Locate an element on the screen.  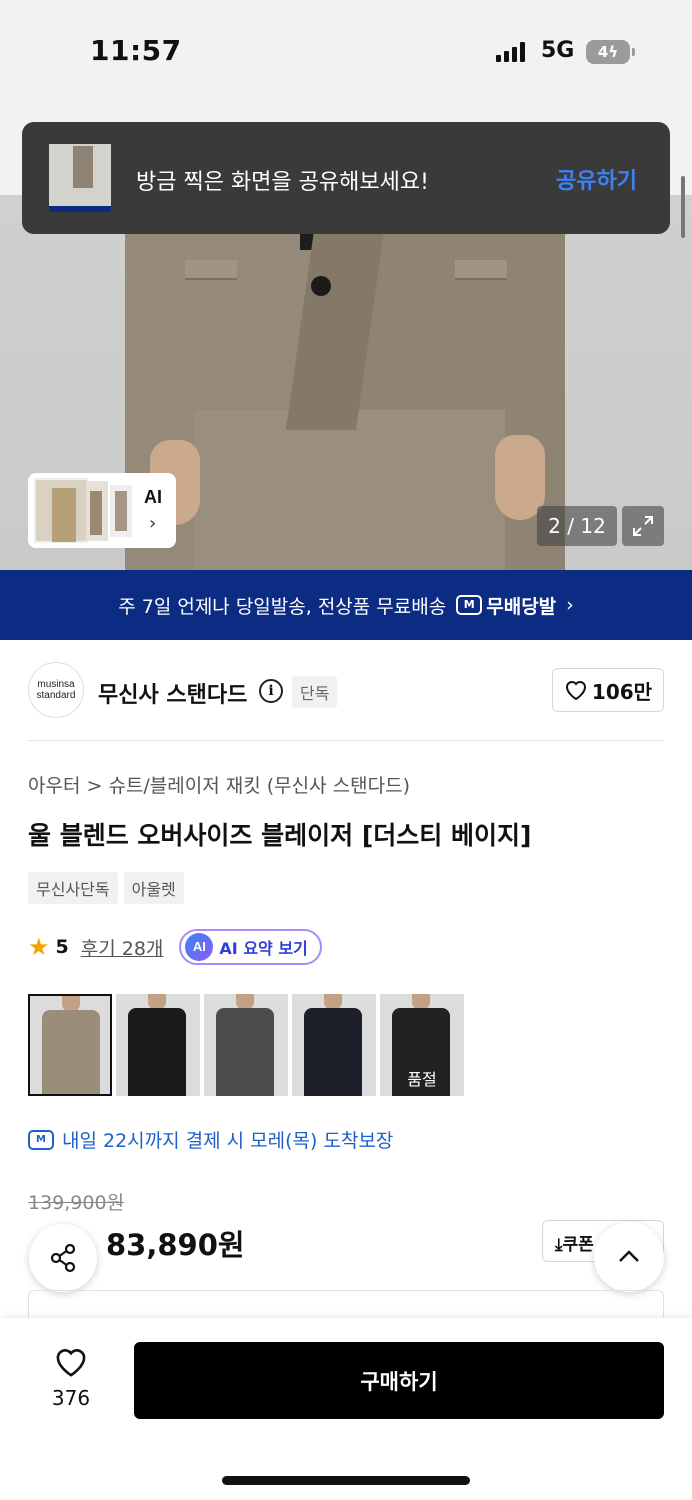
brand-like-button: 106만 is located at coordinates (608, 690).